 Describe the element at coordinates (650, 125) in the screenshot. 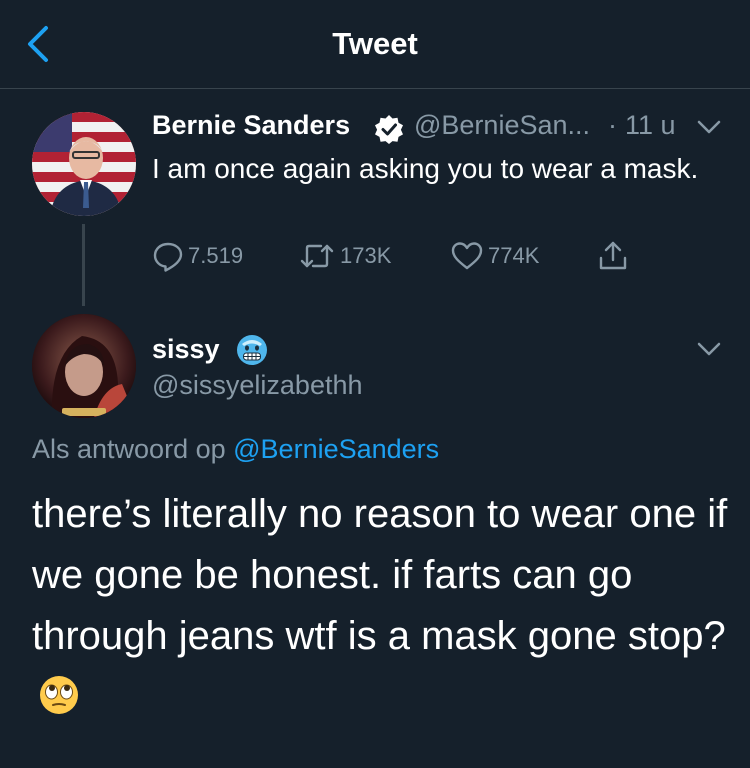

I see `tweet-time: 11 u` at that location.